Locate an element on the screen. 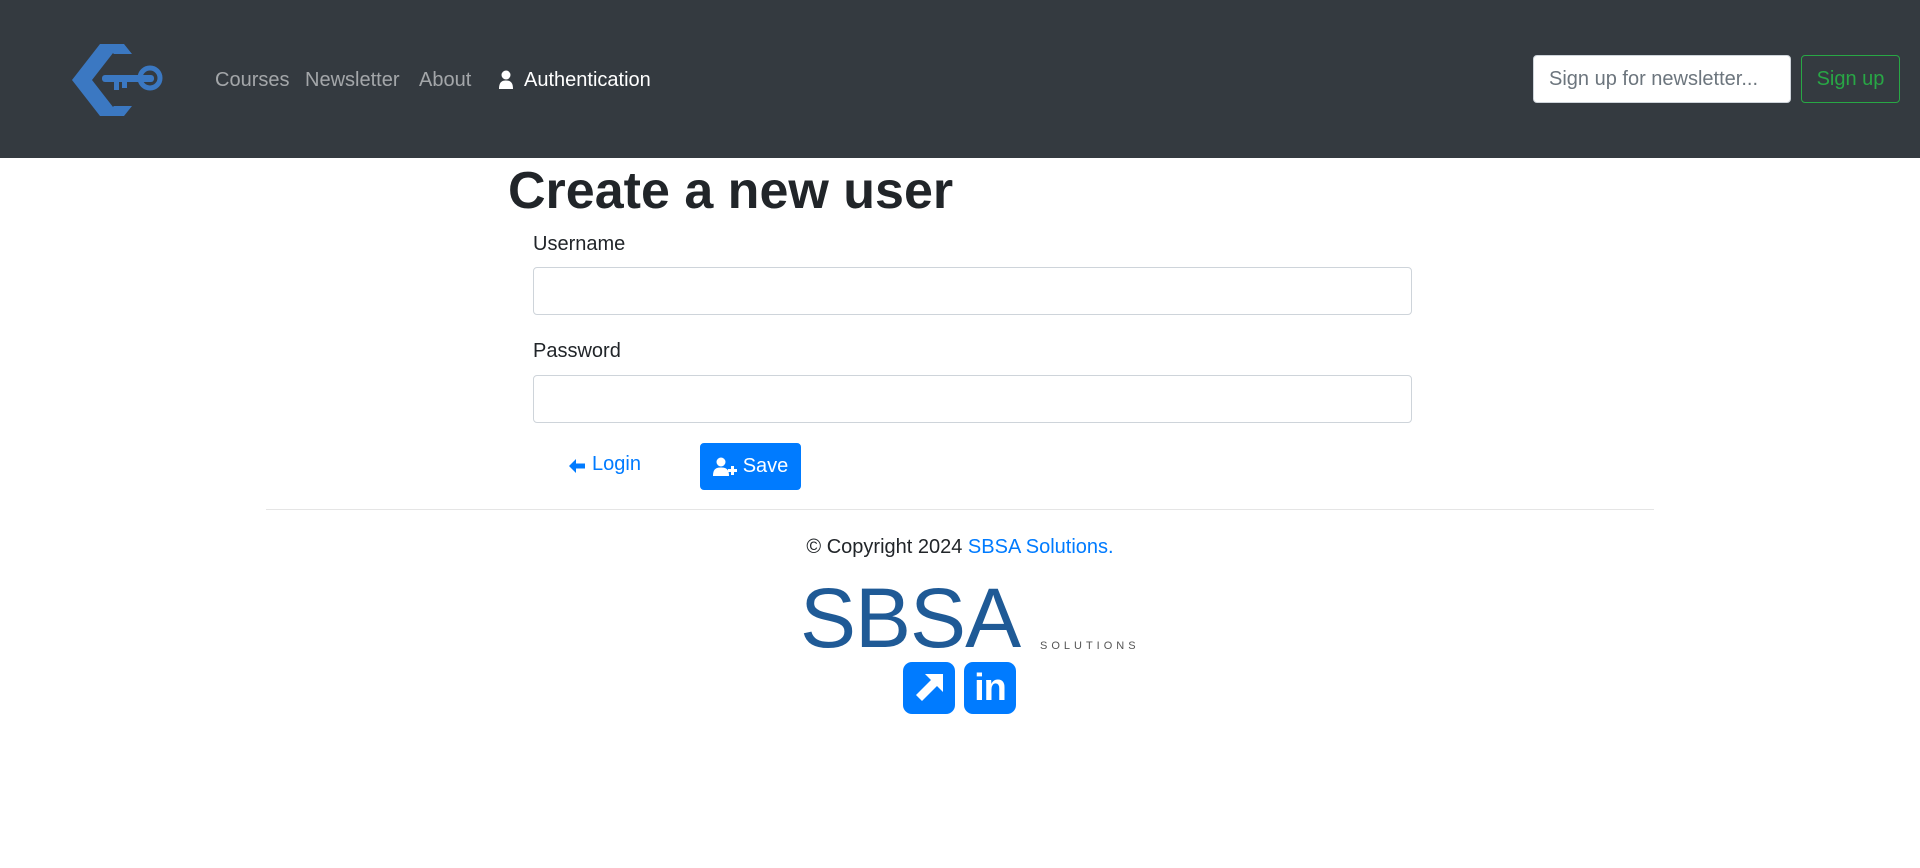  brand-logo-icon is located at coordinates (113, 80).